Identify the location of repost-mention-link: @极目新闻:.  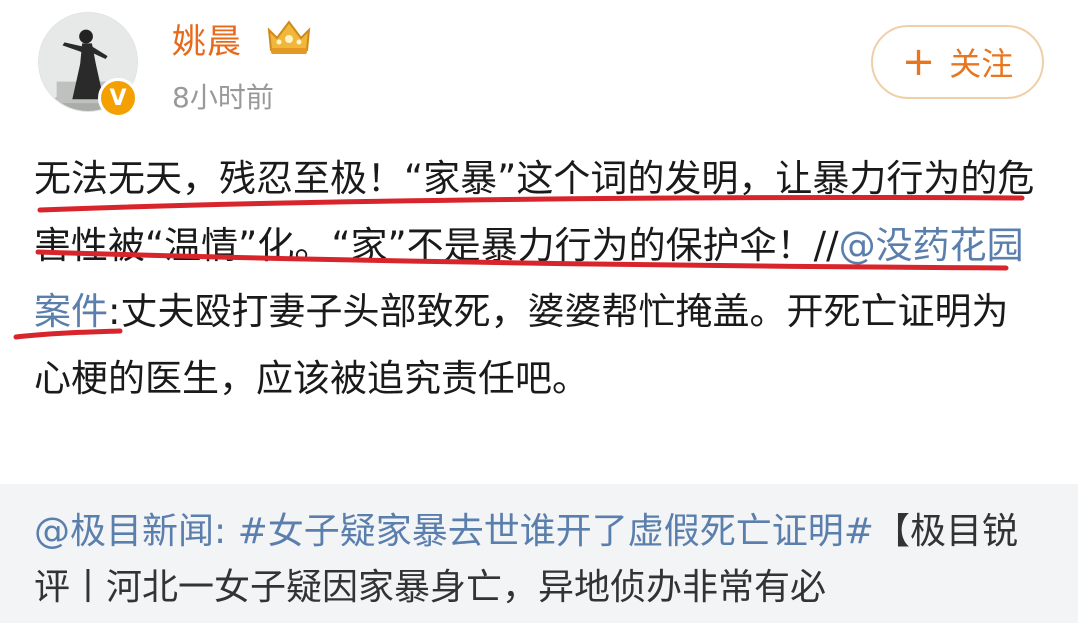
(130, 531).